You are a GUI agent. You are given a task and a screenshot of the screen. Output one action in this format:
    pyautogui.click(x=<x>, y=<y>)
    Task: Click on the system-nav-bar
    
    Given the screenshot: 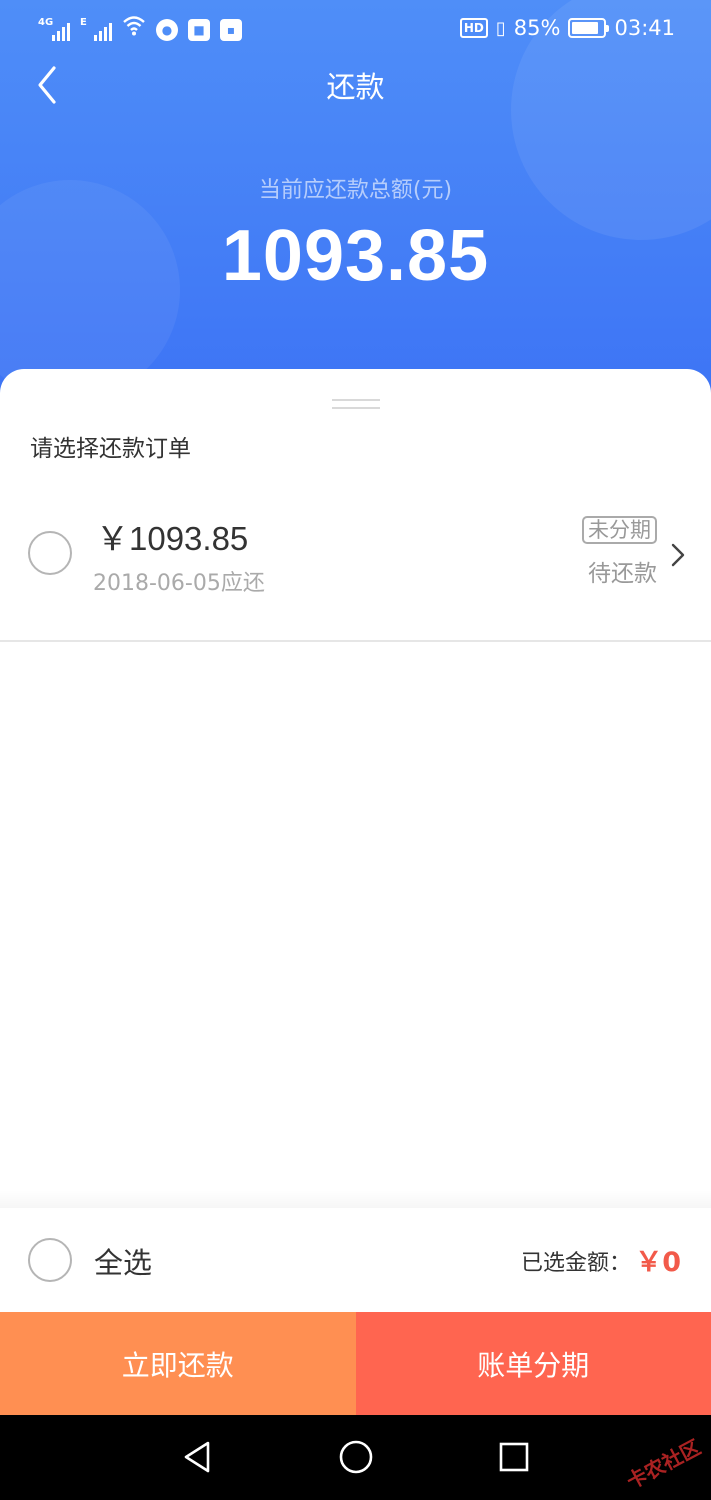 What is the action you would take?
    pyautogui.click(x=355, y=1457)
    